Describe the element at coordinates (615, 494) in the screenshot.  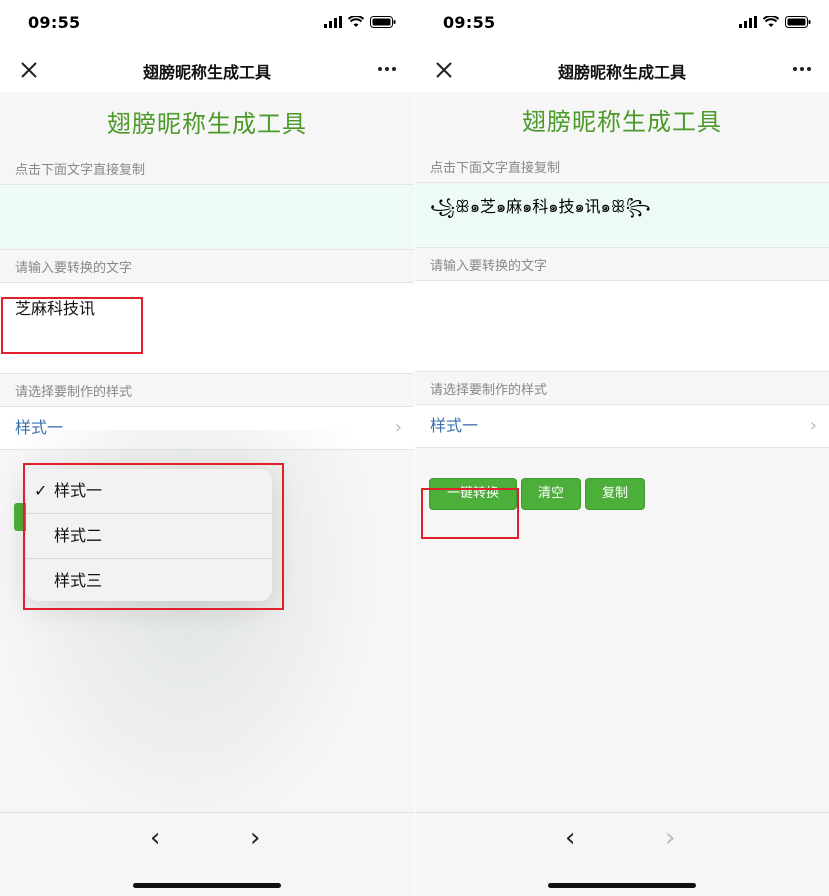
I see `copy-button: 复制` at that location.